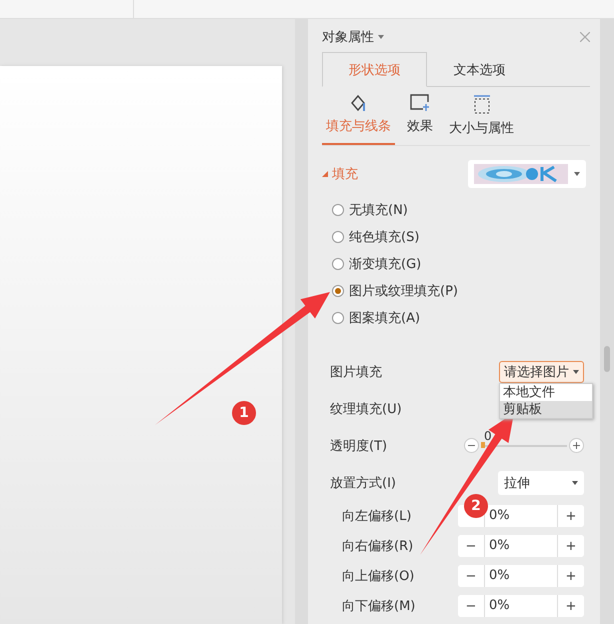  I want to click on field-label: 向左偏移(L), so click(377, 516).